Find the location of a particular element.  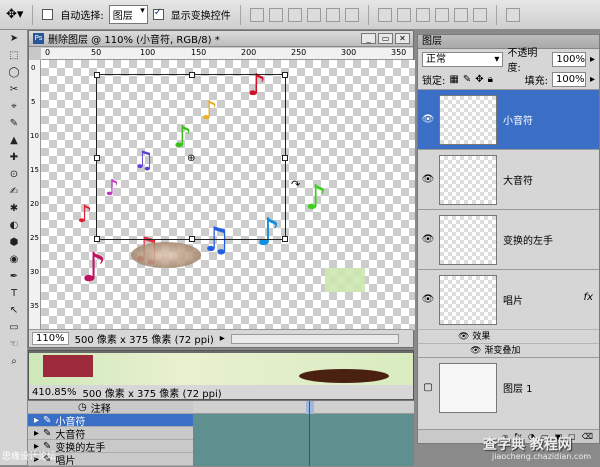

slice-tool-icon: ⌖ is located at coordinates (14, 107).